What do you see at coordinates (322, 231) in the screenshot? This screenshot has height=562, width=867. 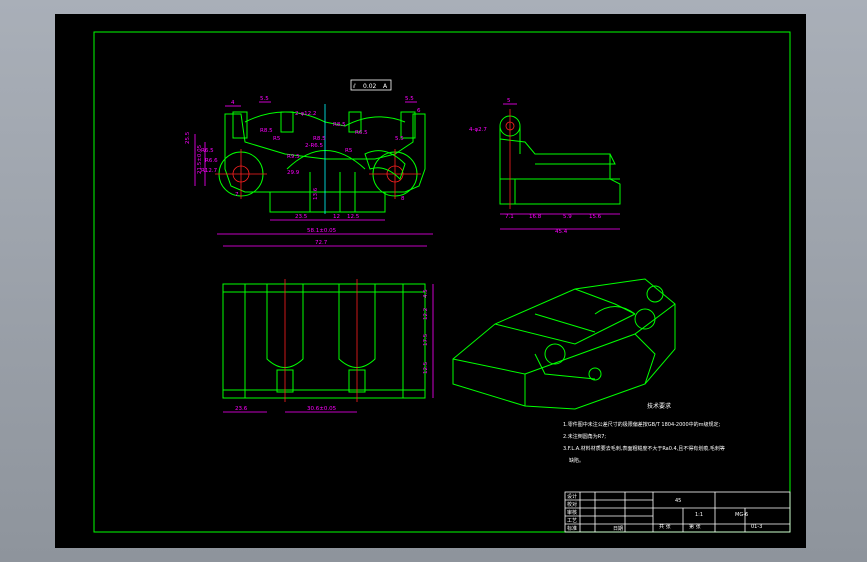 I see `front-dim-23: 58.1±0.05` at bounding box center [322, 231].